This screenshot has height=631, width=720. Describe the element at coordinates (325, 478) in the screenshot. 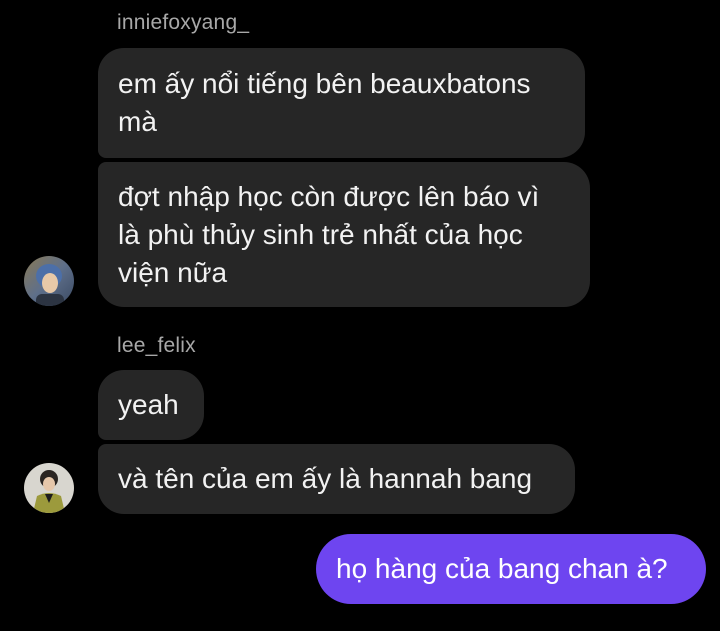

I see `message-text: và tên của em ấy là hannah bang` at that location.